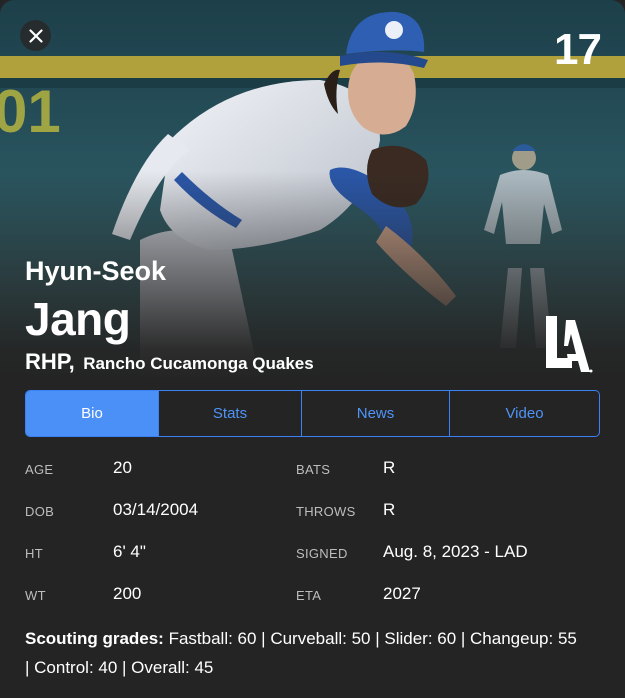  I want to click on eta-value: 2027, so click(402, 593).